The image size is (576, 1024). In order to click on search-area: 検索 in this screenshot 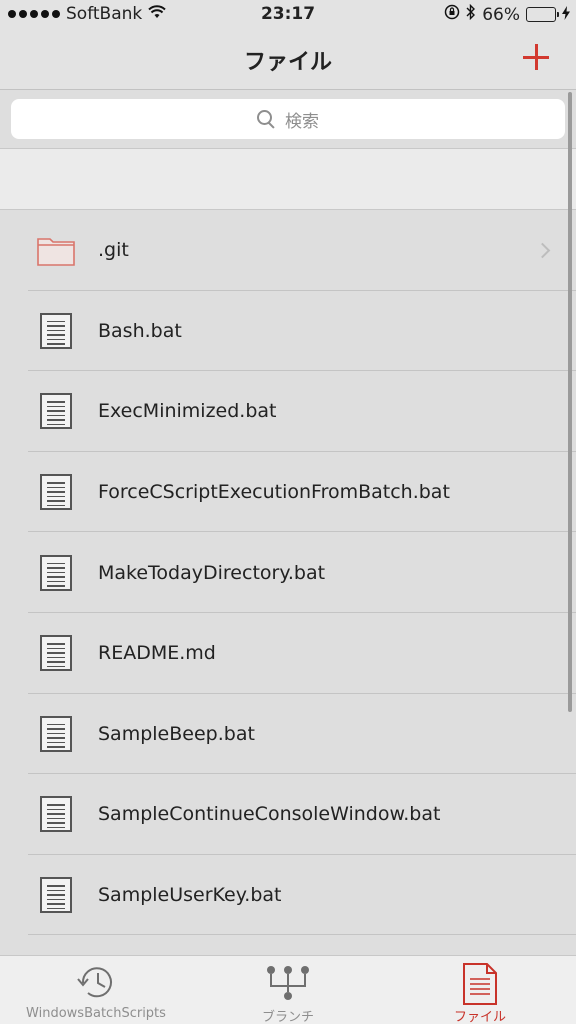, I will do `click(288, 119)`.